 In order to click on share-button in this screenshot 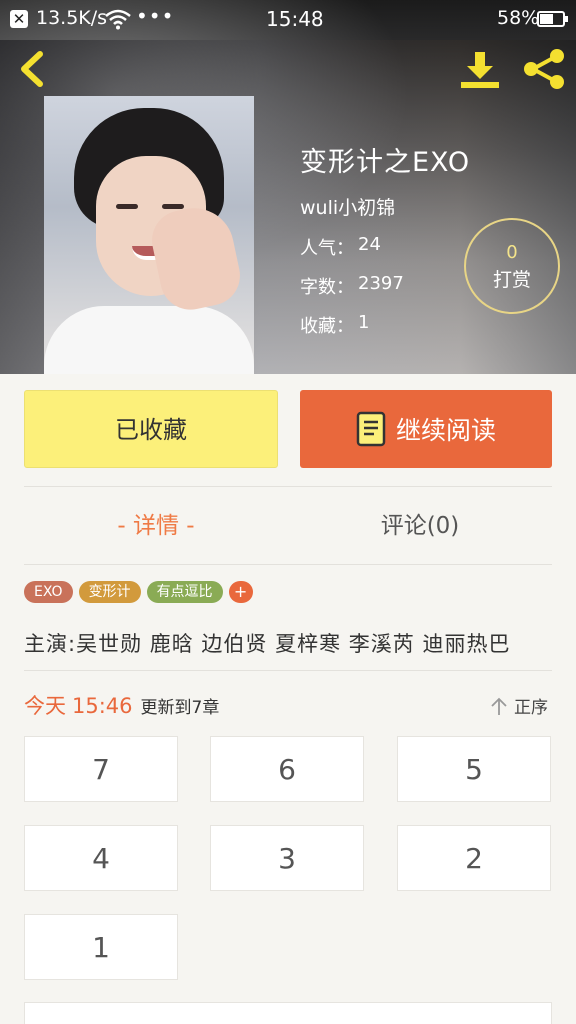, I will do `click(544, 69)`.